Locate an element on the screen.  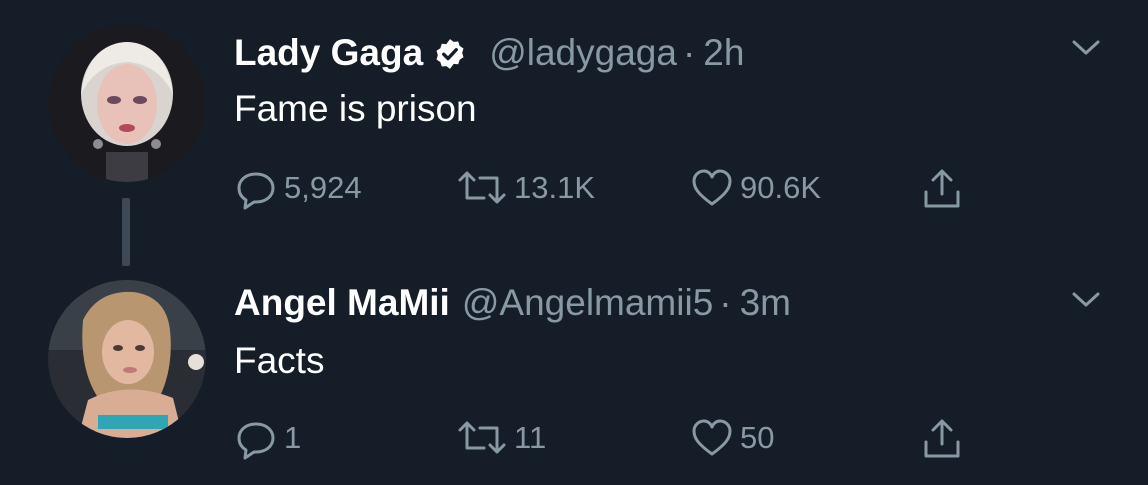
tweet-actions: 1 11 50 is located at coordinates (614, 438).